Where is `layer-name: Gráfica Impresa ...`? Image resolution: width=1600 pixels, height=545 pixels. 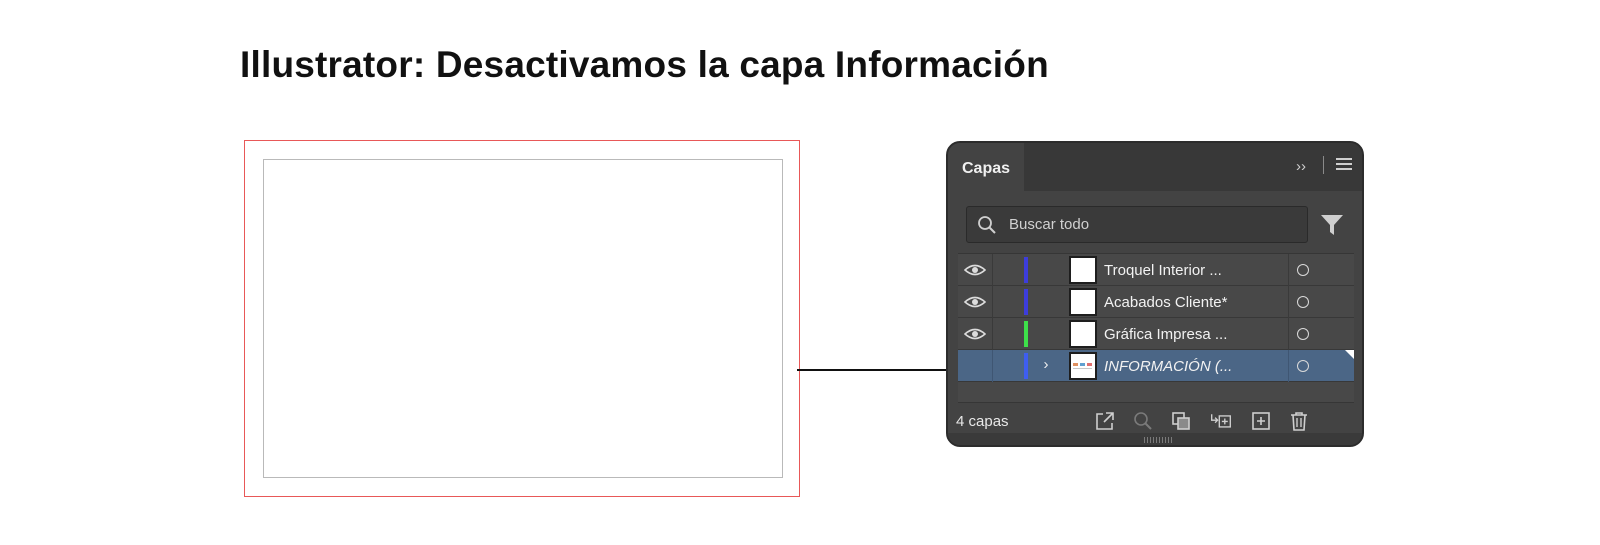 layer-name: Gráfica Impresa ... is located at coordinates (1165, 334).